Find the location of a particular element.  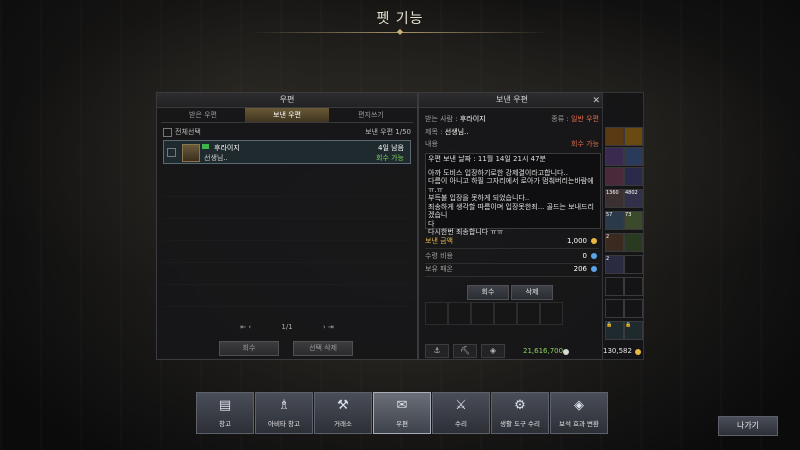

own-row: 보유 패온 206 is located at coordinates (512, 270).